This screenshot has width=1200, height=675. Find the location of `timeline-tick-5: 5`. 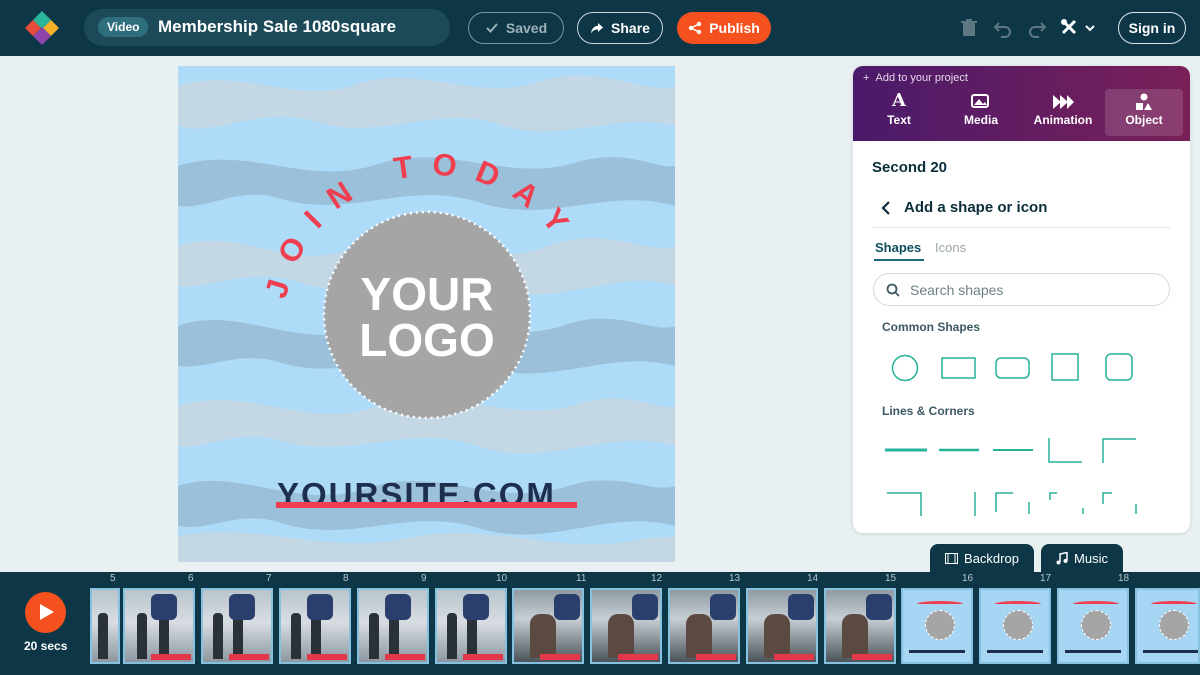

timeline-tick-5: 5 is located at coordinates (113, 578).